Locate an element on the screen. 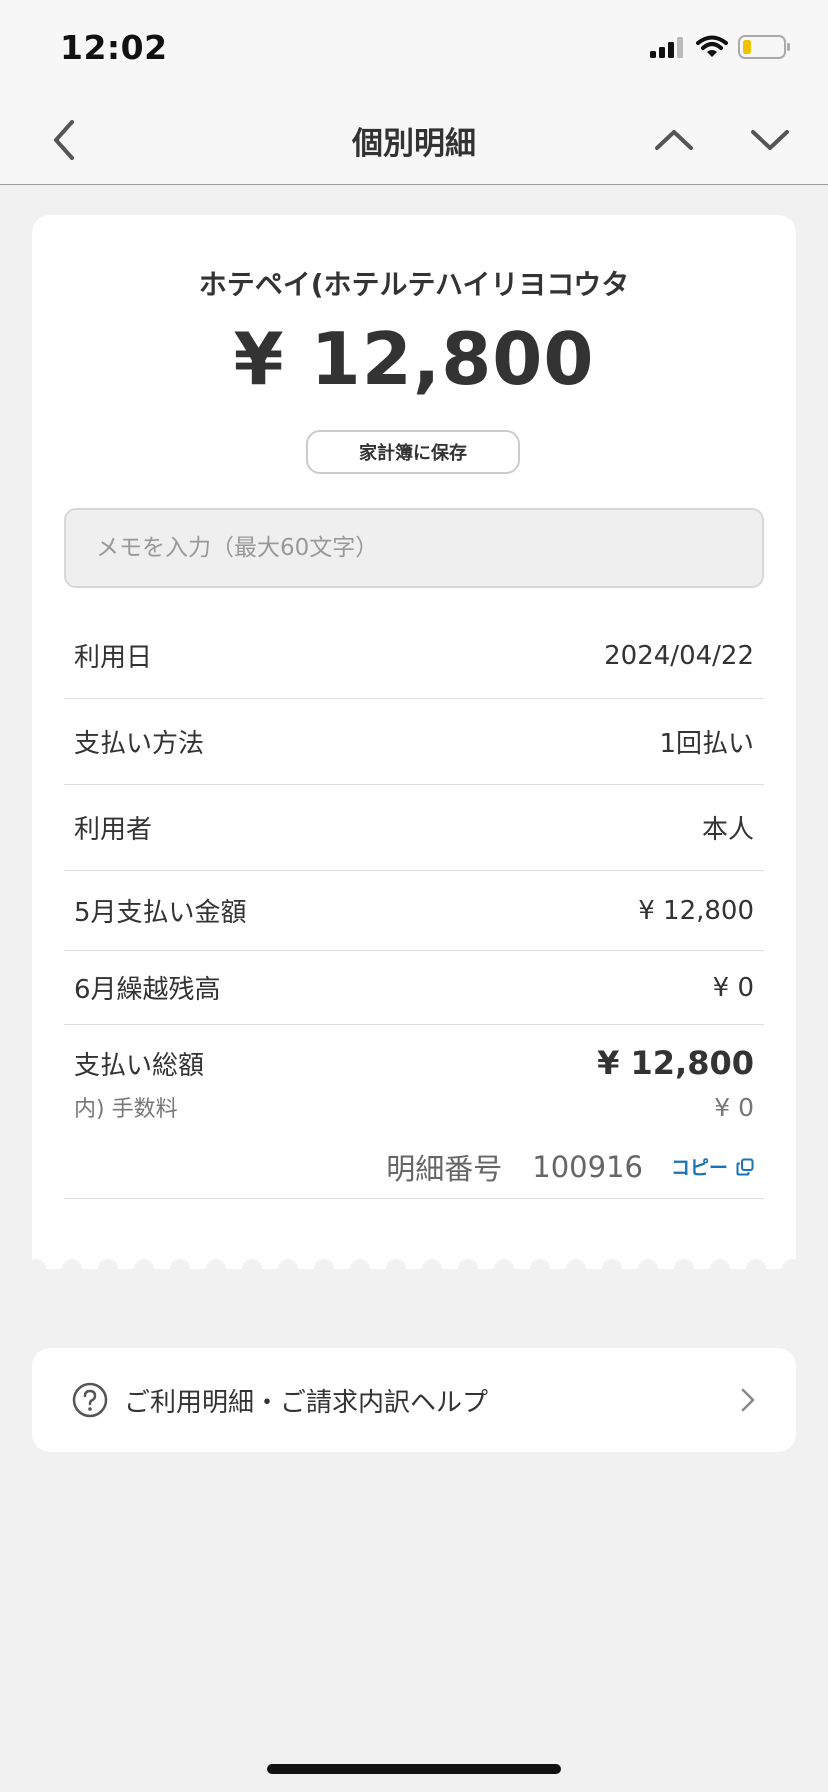 The image size is (828, 1792). row-label: 5月支払い金額 is located at coordinates (160, 913).